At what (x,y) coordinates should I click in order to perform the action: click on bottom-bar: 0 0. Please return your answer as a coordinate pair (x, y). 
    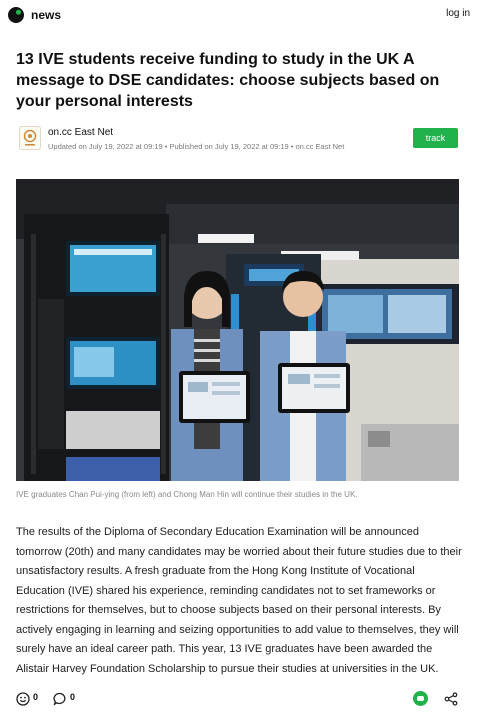
    Looking at the image, I should click on (240, 699).